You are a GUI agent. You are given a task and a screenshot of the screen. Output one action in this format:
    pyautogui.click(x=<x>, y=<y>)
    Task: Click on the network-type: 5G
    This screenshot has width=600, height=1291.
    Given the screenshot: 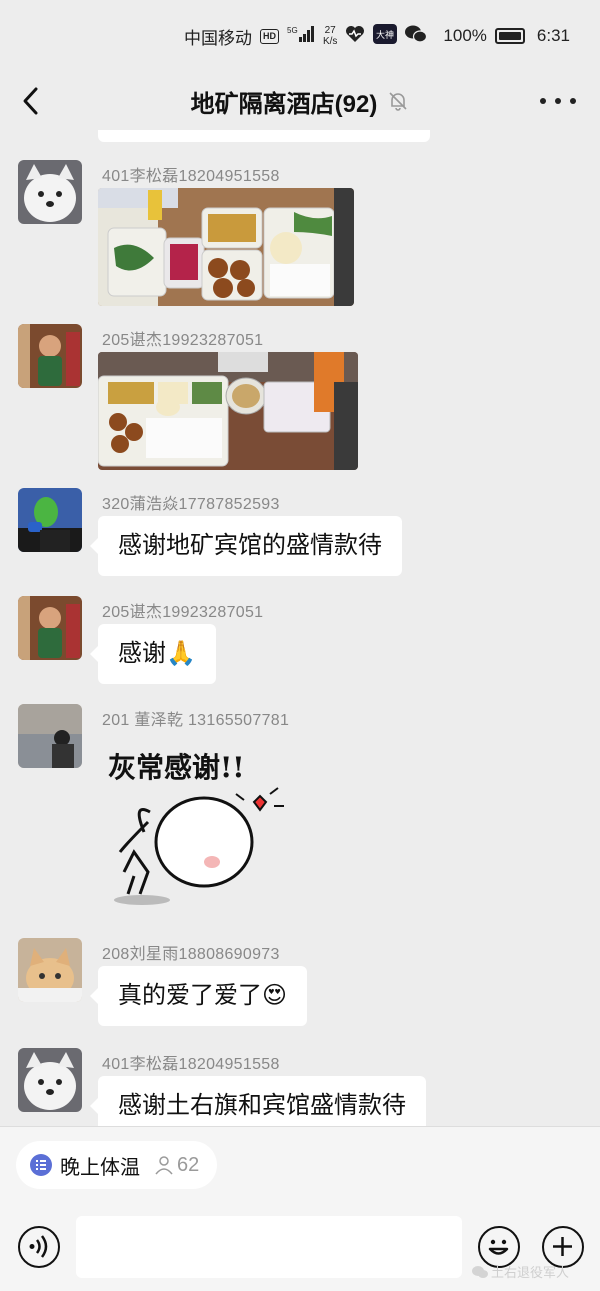 What is the action you would take?
    pyautogui.click(x=292, y=30)
    